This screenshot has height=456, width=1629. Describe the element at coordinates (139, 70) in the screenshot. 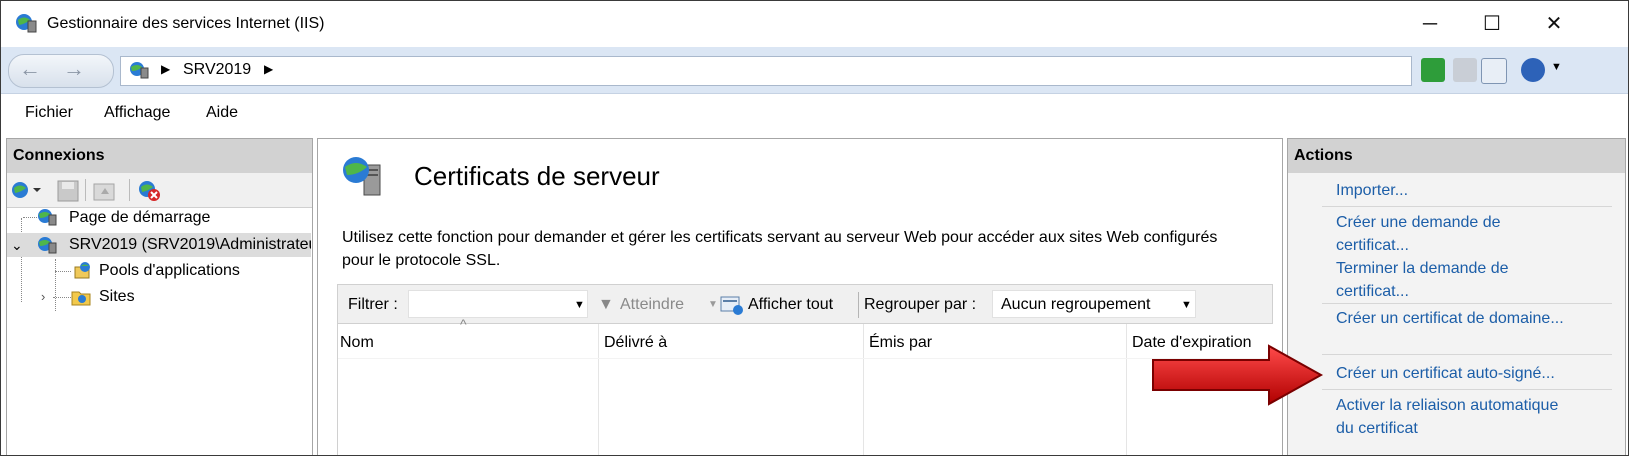

I see `server-globe-icon` at that location.